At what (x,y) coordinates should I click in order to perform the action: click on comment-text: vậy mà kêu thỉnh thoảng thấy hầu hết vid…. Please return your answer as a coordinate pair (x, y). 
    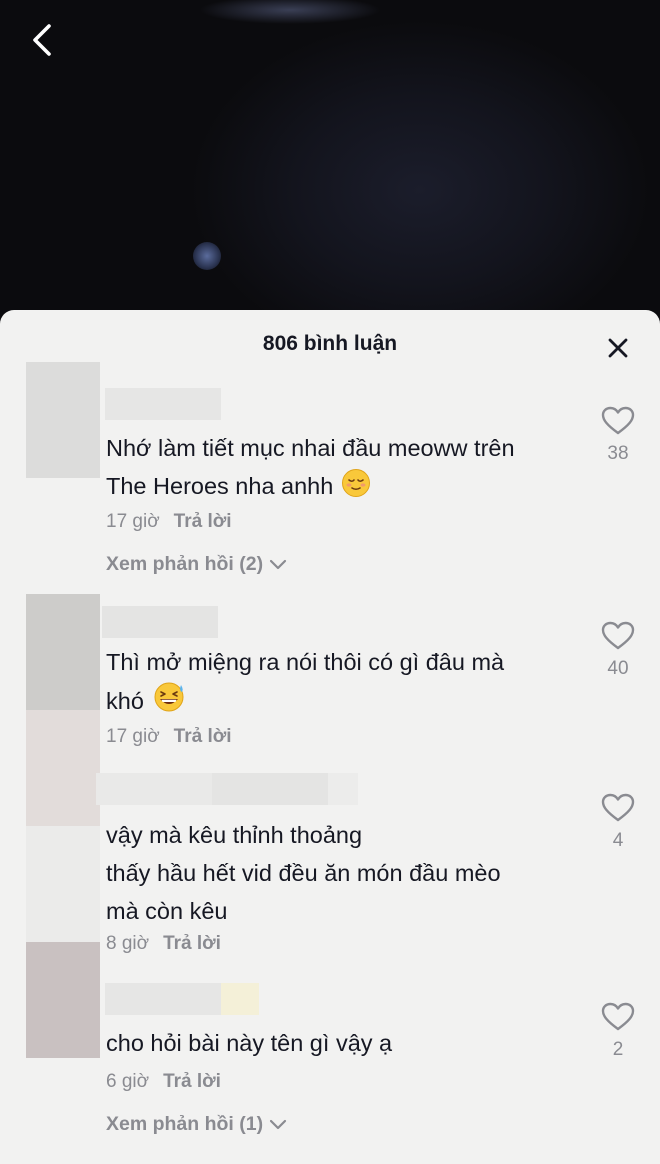
    Looking at the image, I should click on (341, 873).